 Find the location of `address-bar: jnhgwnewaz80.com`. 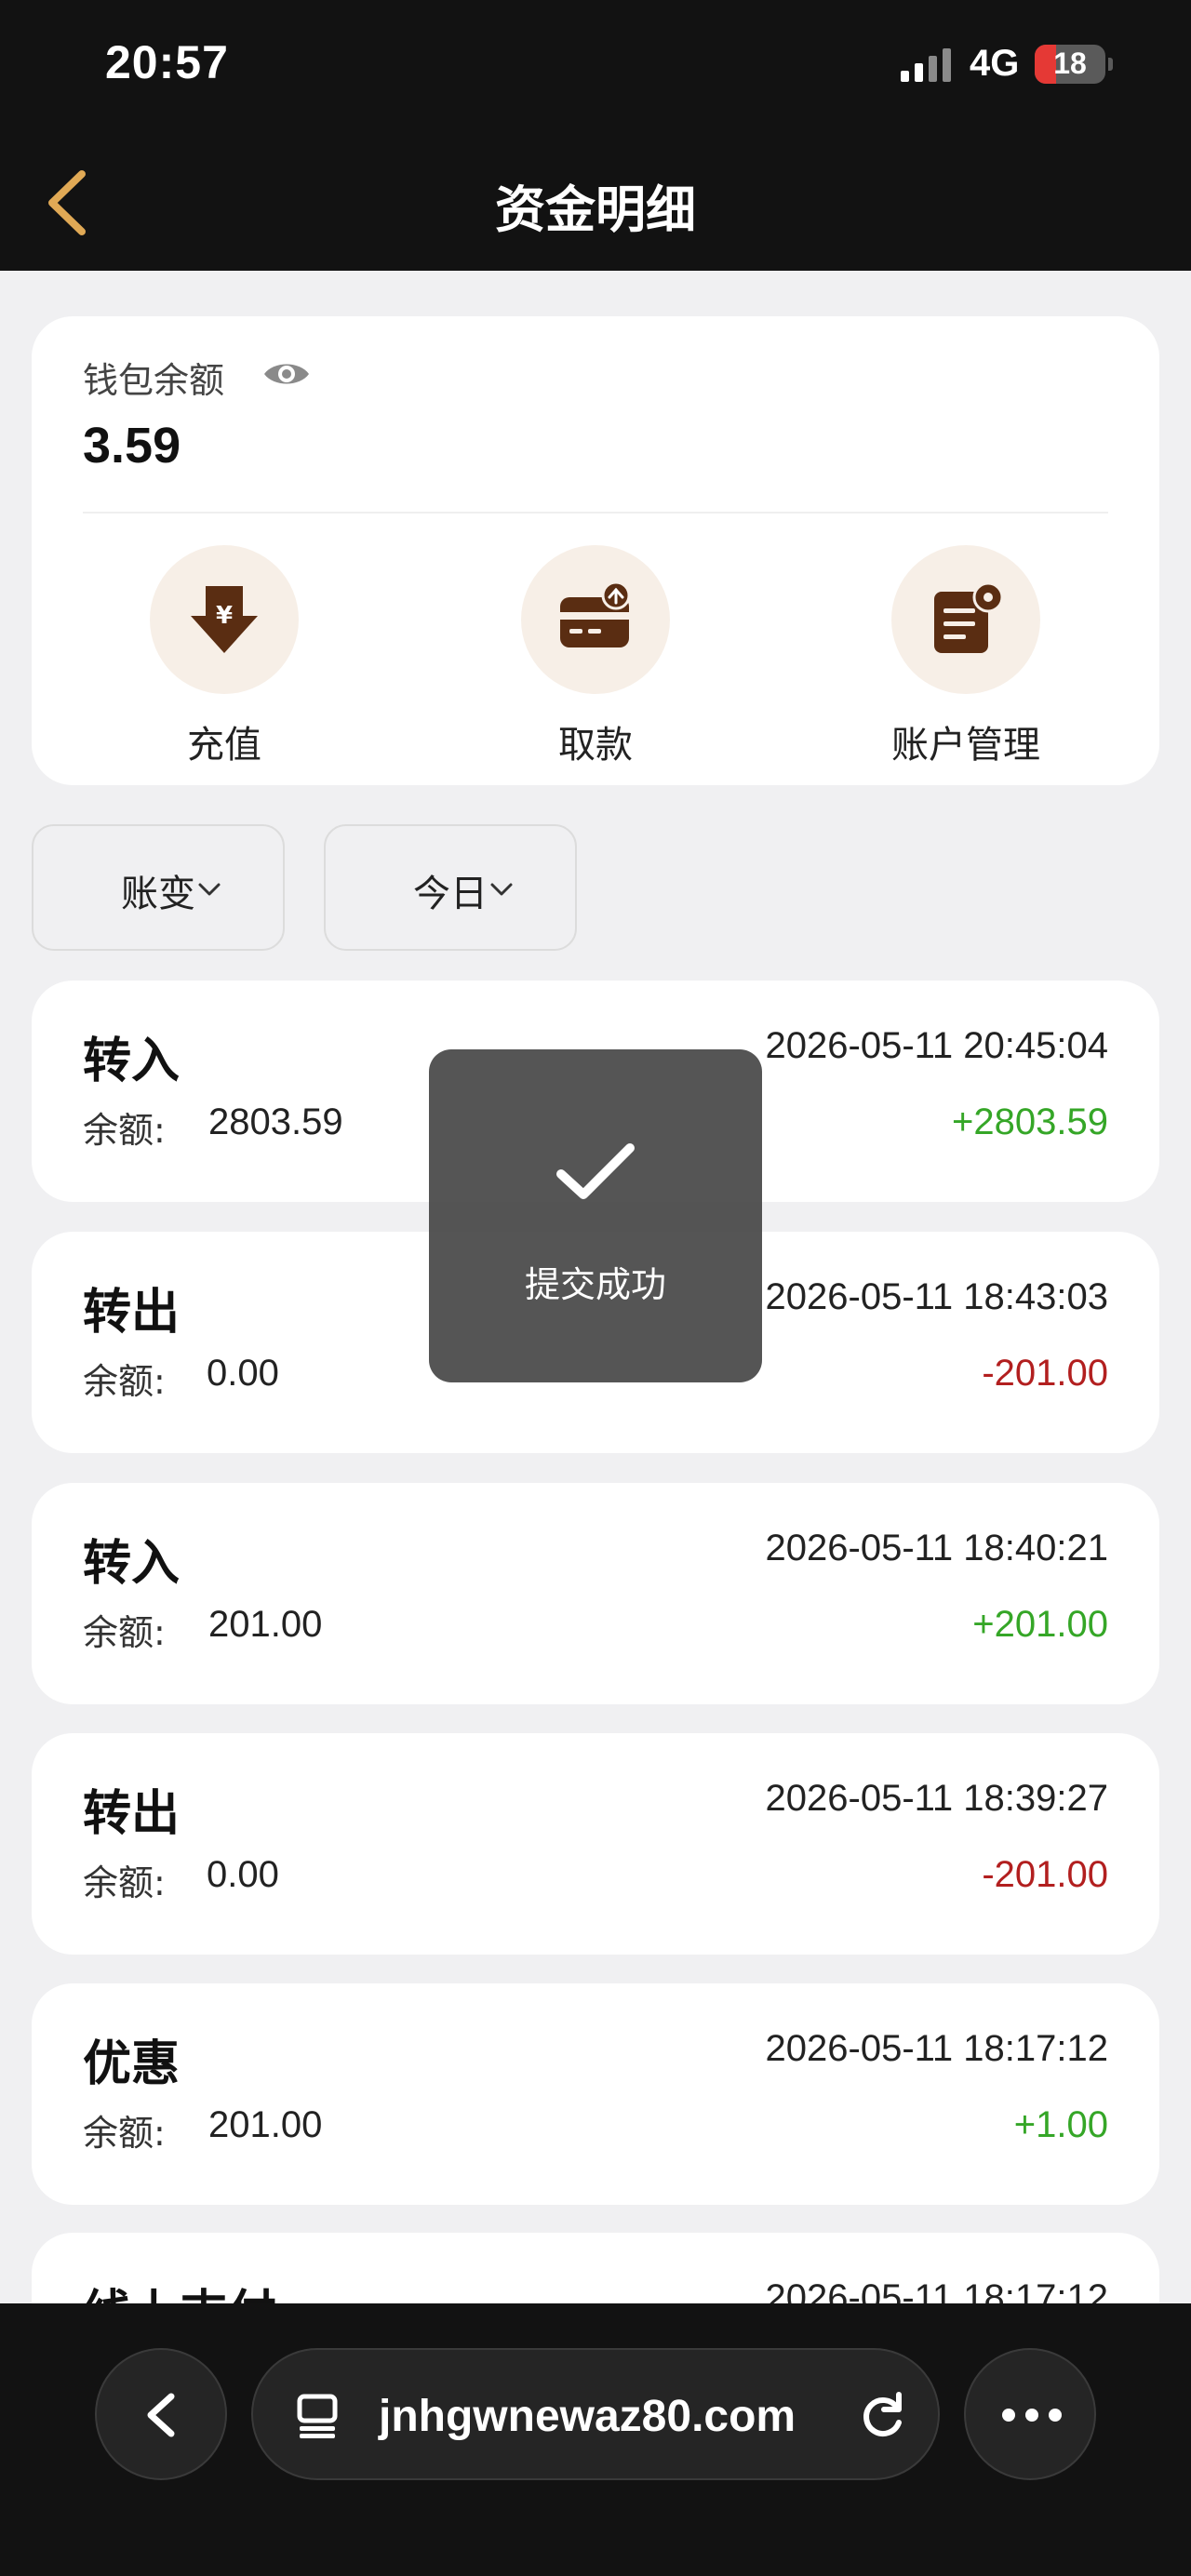

address-bar: jnhgwnewaz80.com is located at coordinates (595, 2414).